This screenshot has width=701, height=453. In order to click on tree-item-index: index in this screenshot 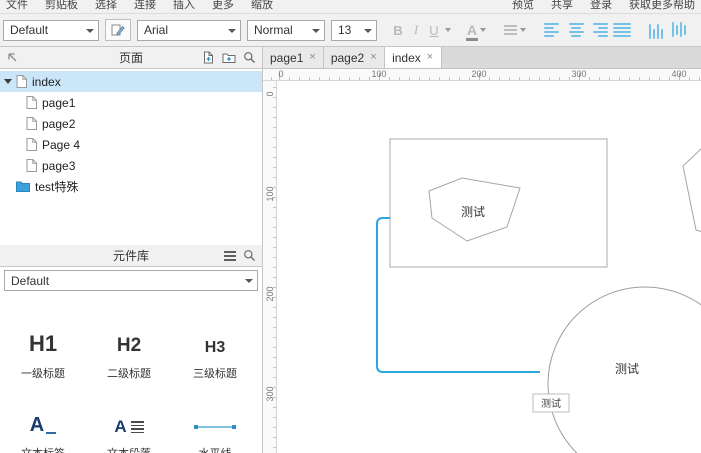, I will do `click(131, 81)`.